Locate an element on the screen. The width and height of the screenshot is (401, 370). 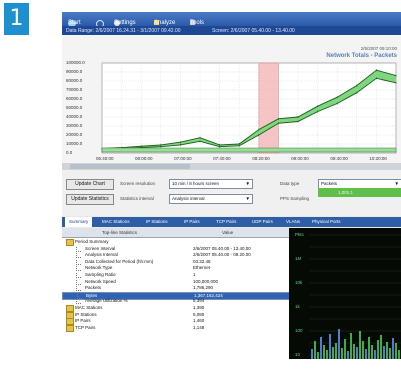
y-tick-label: 50000.0 is located at coordinates (74, 107).